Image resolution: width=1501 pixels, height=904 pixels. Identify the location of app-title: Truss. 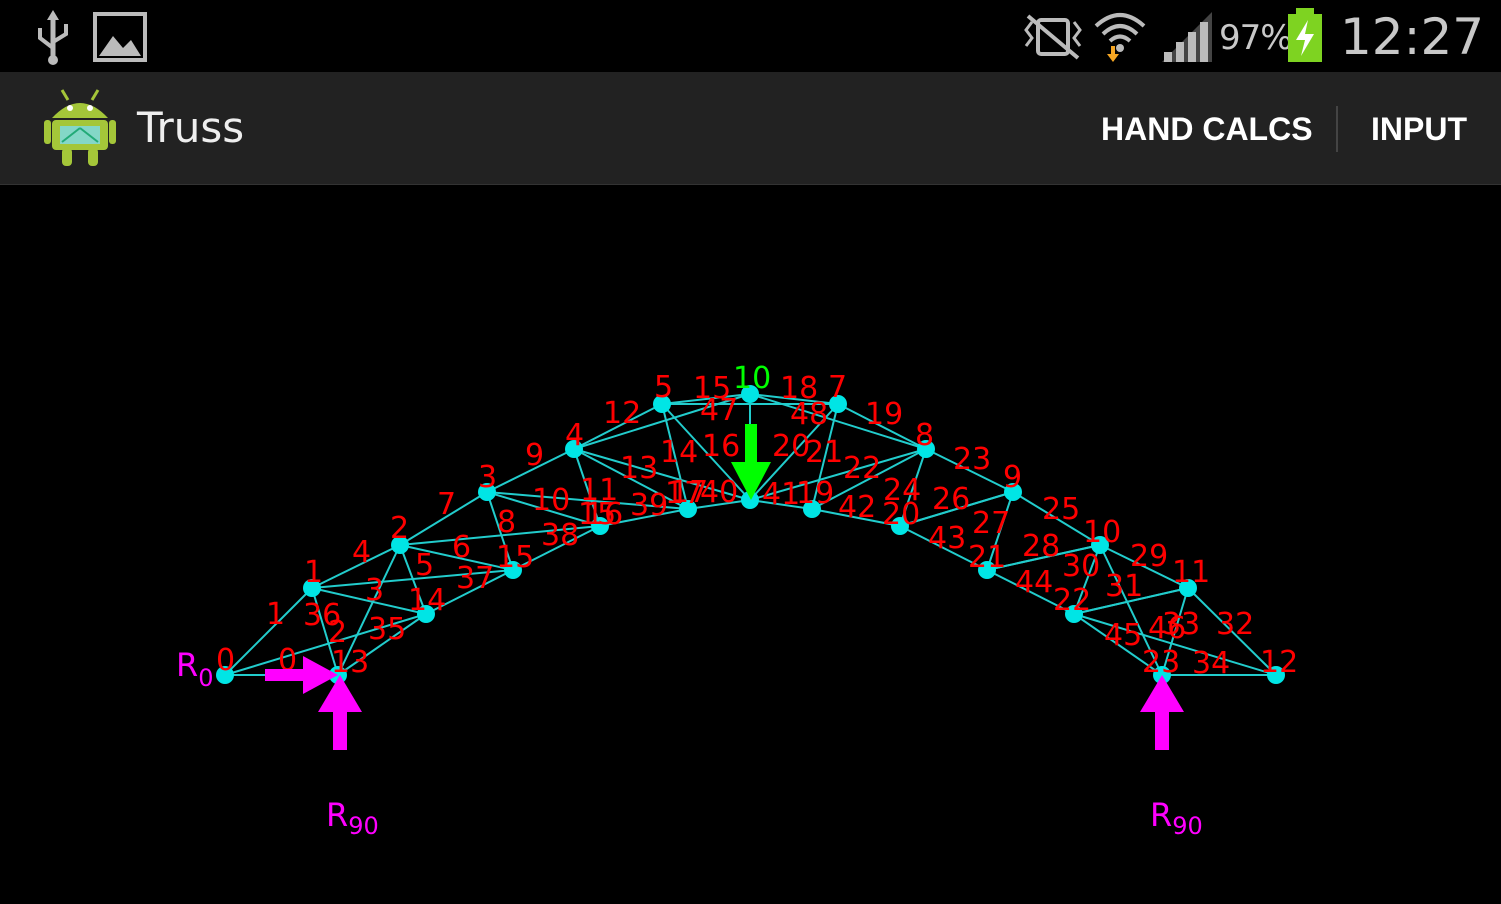
(191, 127).